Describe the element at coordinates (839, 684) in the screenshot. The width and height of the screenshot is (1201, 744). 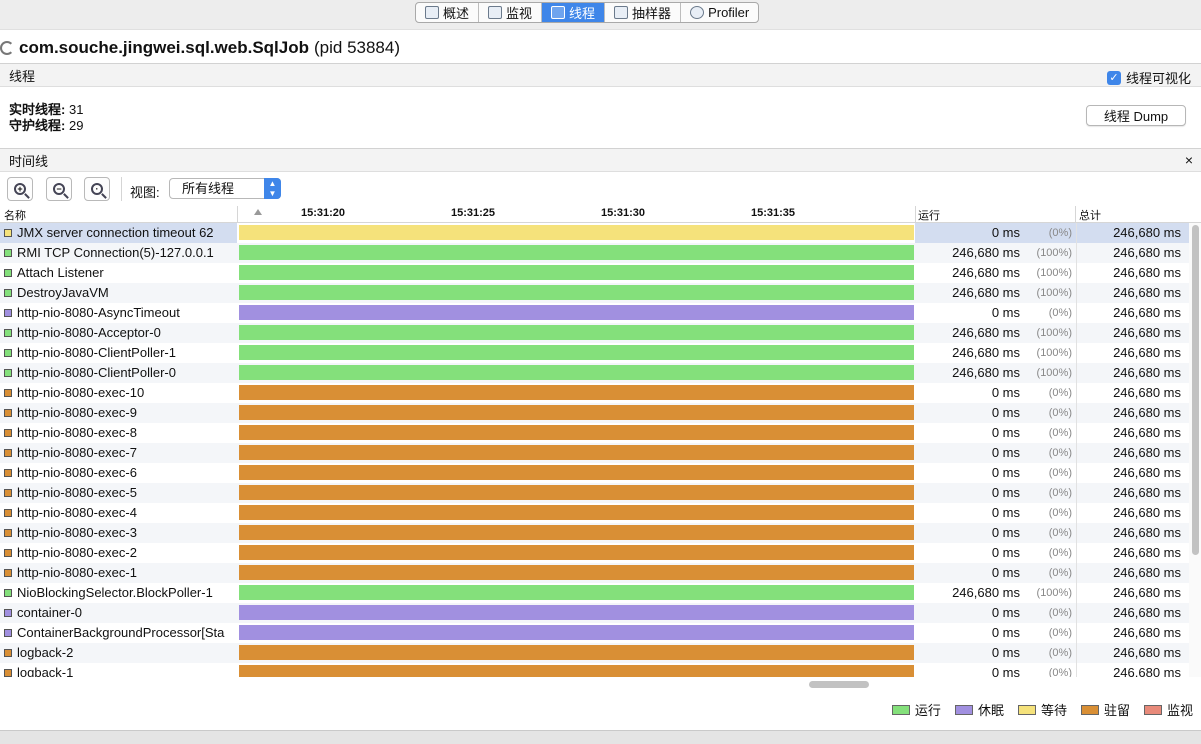
I see `horizontal-scroll-thumb` at that location.